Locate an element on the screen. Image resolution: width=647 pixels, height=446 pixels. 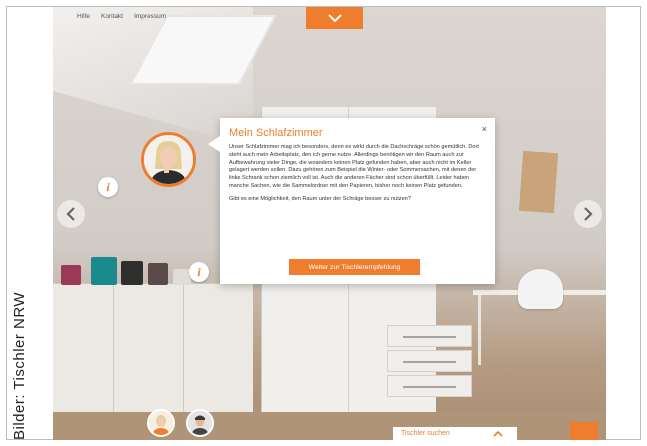
wall-board is located at coordinates (538, 182).